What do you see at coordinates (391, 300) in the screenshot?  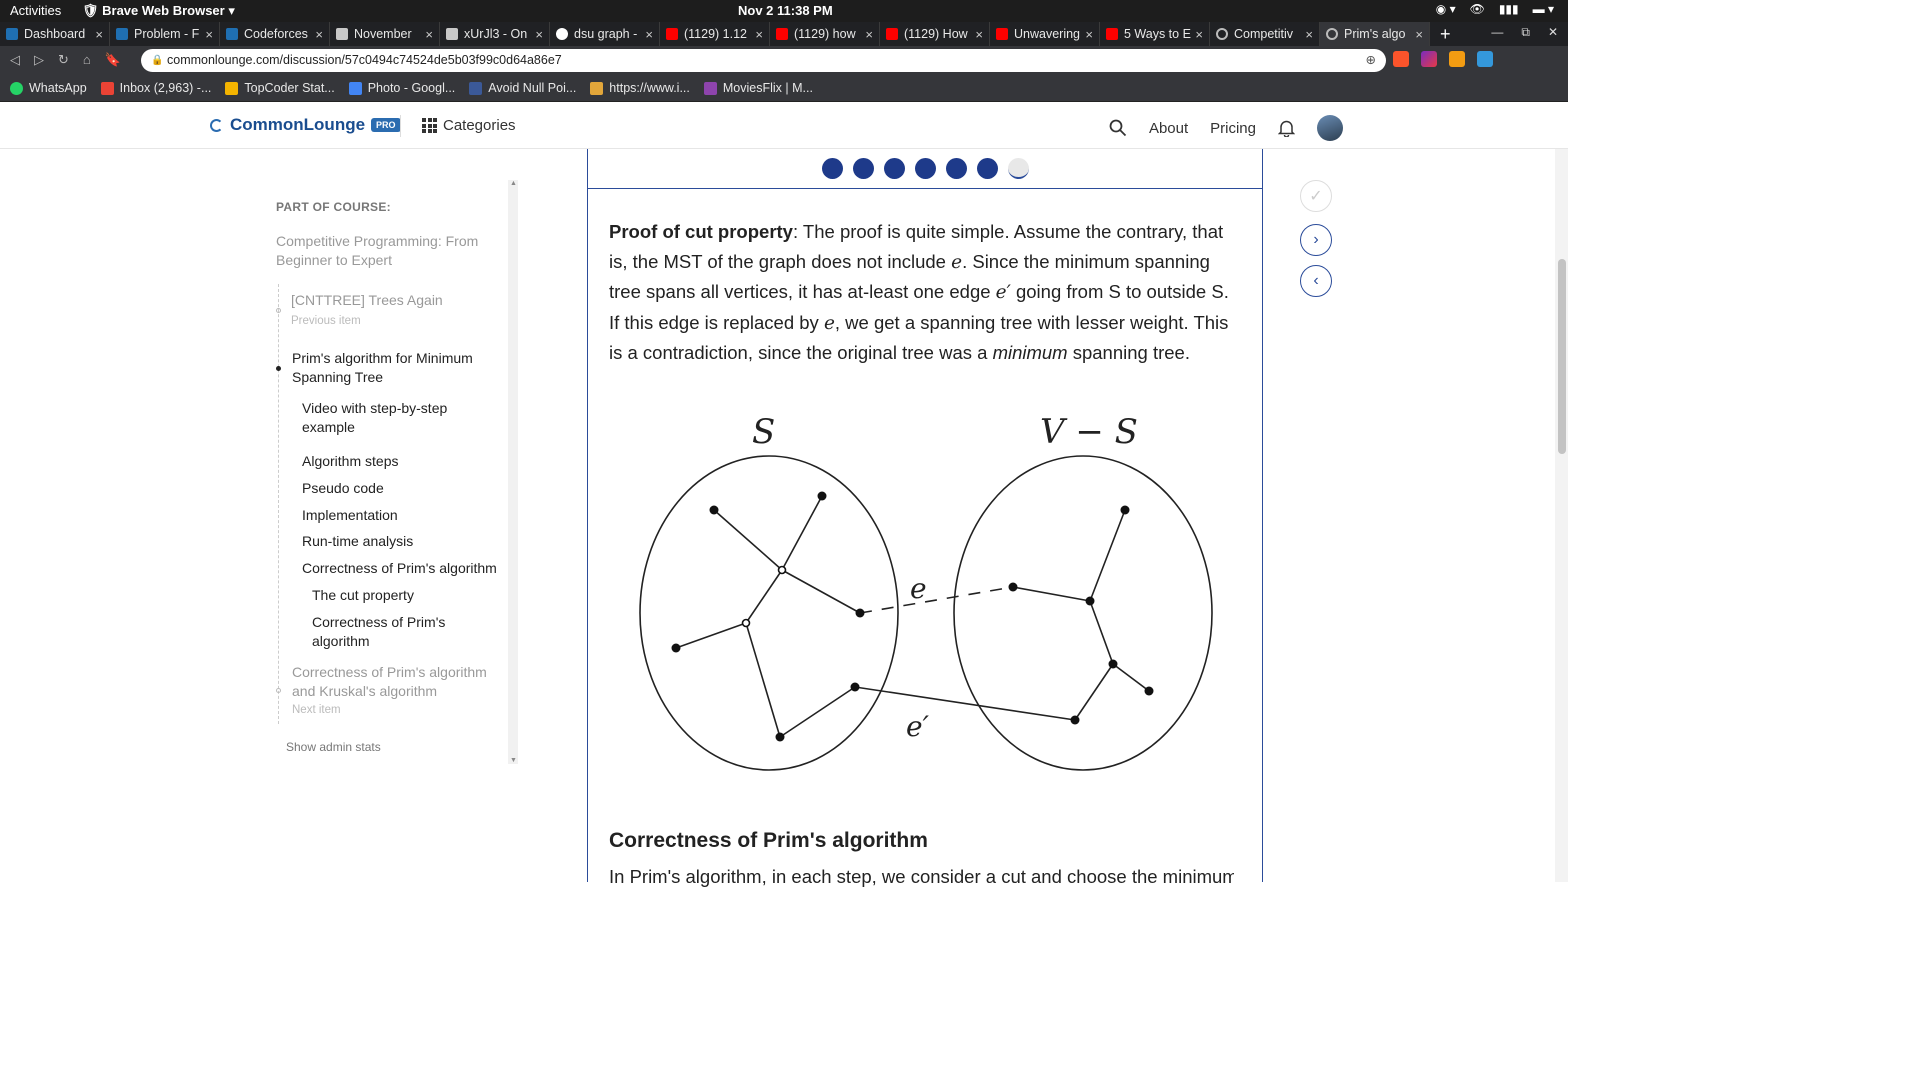 I see `previous-item-link: [CNTTREE] Trees Again` at bounding box center [391, 300].